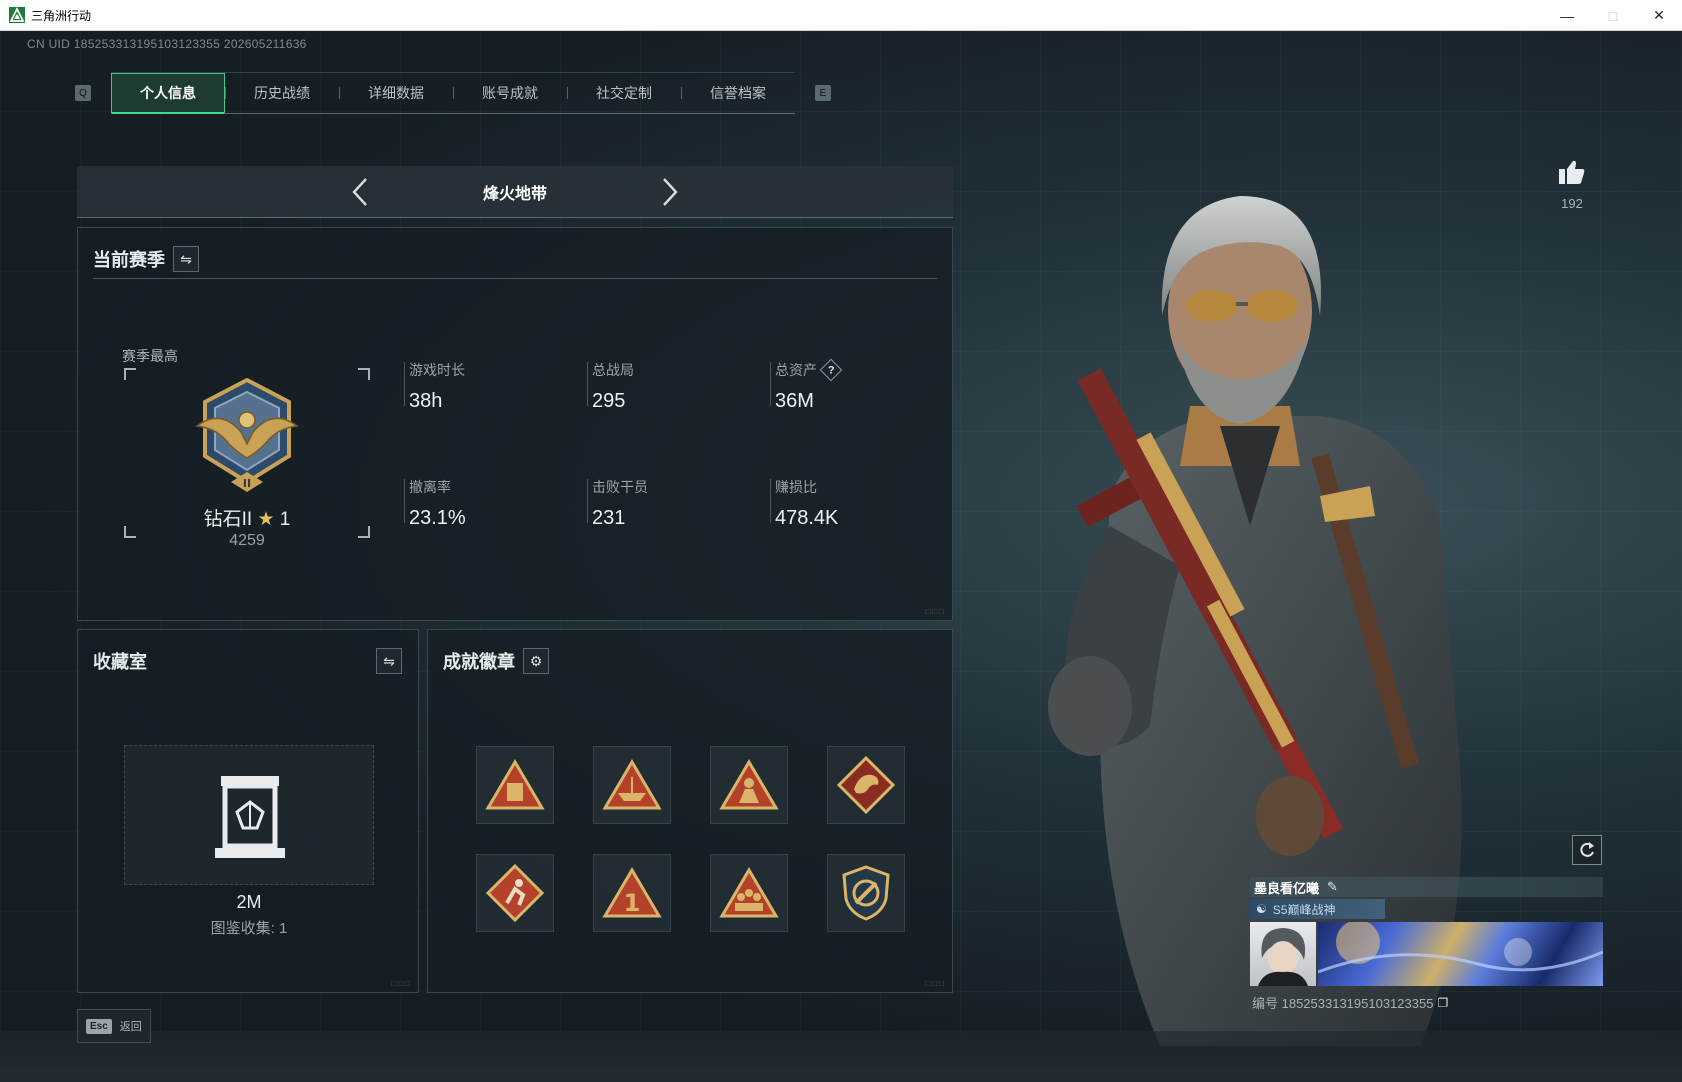 The height and width of the screenshot is (1082, 1682). I want to click on copy-icon: ❐, so click(1442, 1003).